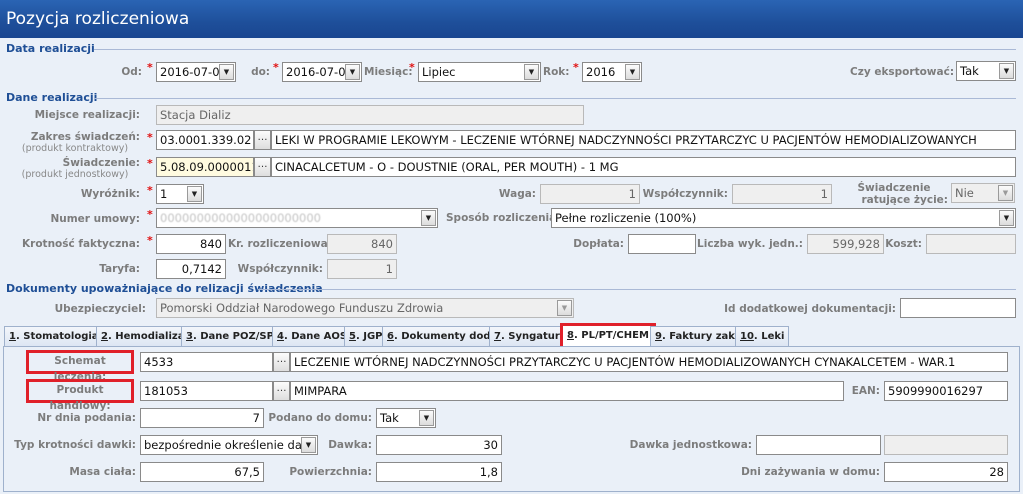  Describe the element at coordinates (986, 71) in the screenshot. I see `eksport-select: Tak ▼` at that location.